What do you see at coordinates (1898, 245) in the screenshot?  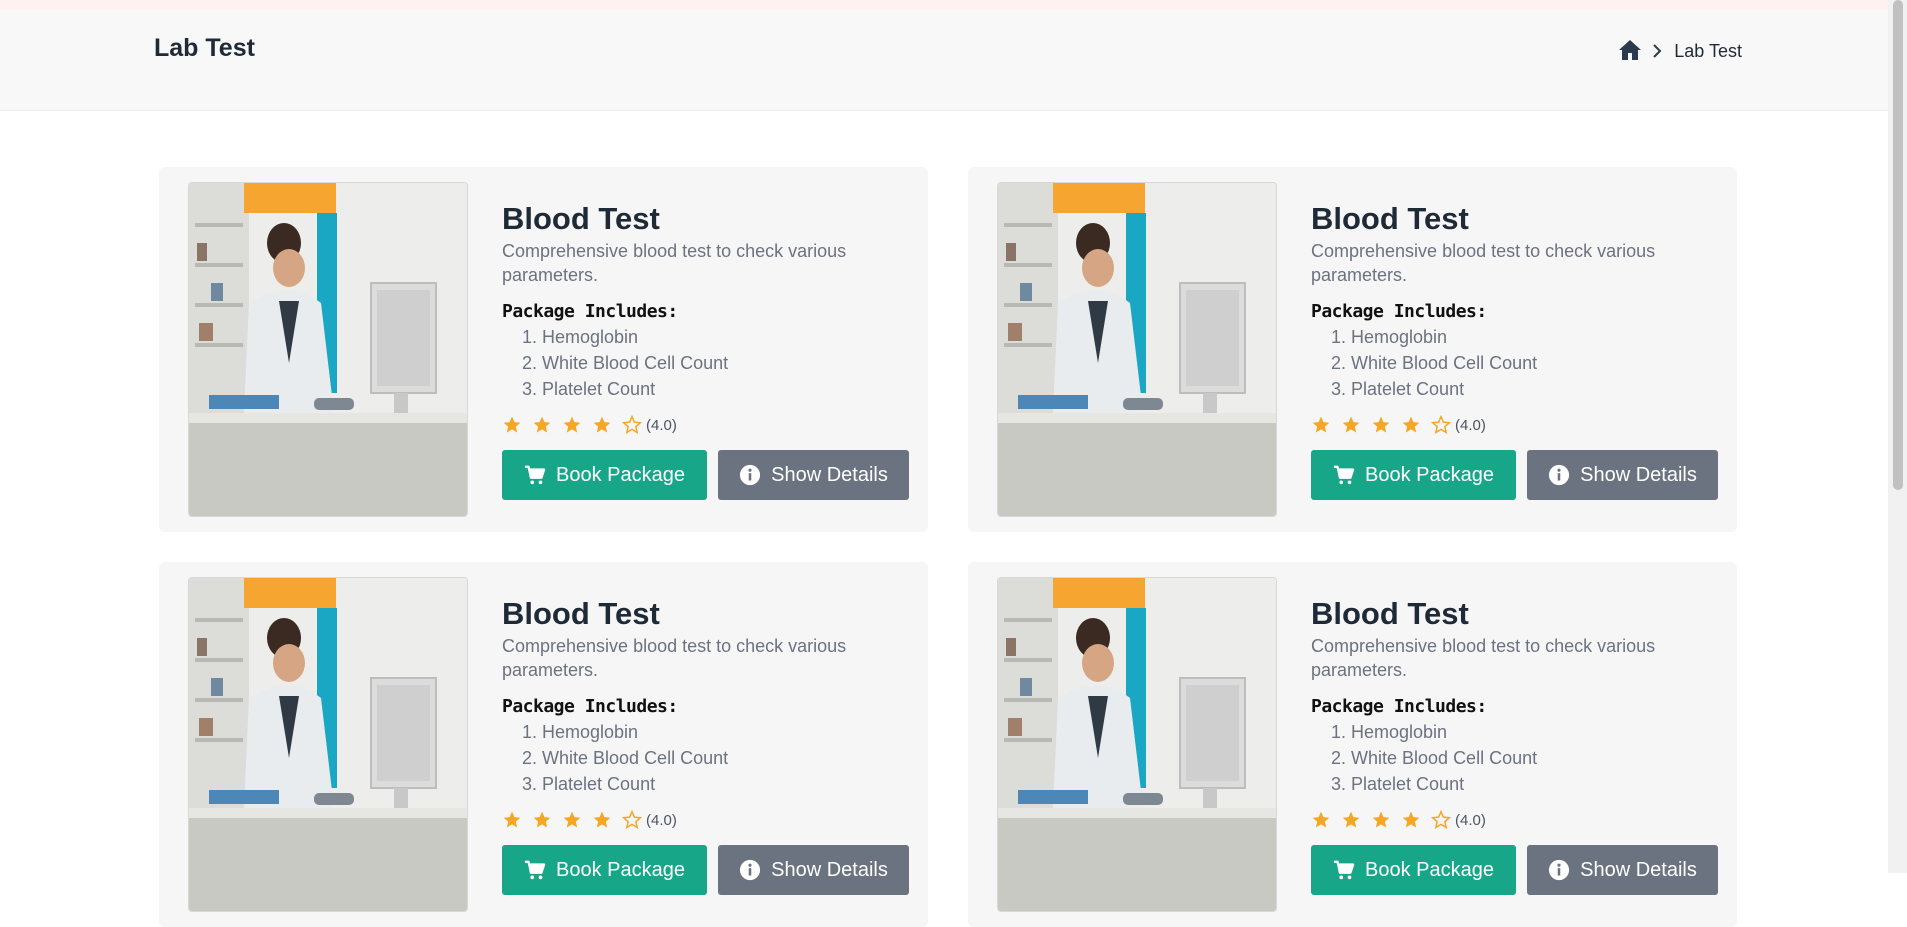 I see `scrollbar-thumb` at bounding box center [1898, 245].